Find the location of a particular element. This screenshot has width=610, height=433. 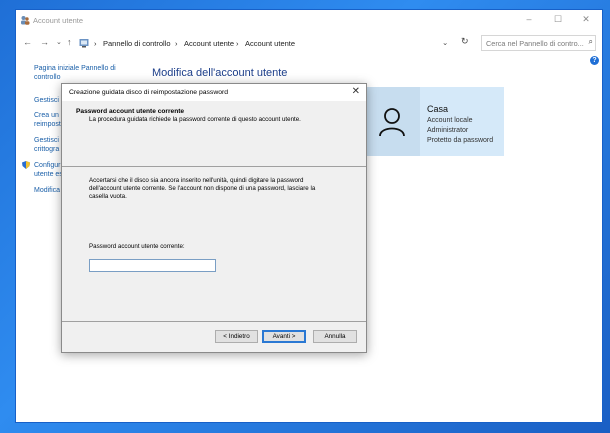

title-bar: Account utente – ☐ ✕ is located at coordinates (309, 21).